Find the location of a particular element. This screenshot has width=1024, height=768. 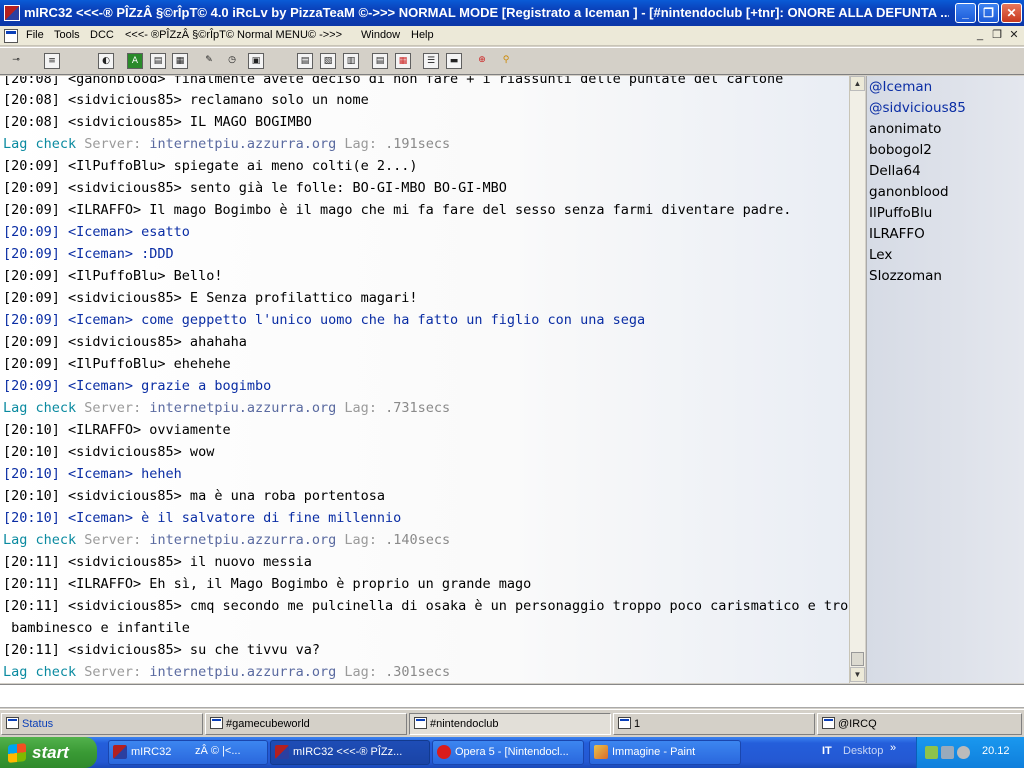

options-icon: ≡ is located at coordinates (52, 61).